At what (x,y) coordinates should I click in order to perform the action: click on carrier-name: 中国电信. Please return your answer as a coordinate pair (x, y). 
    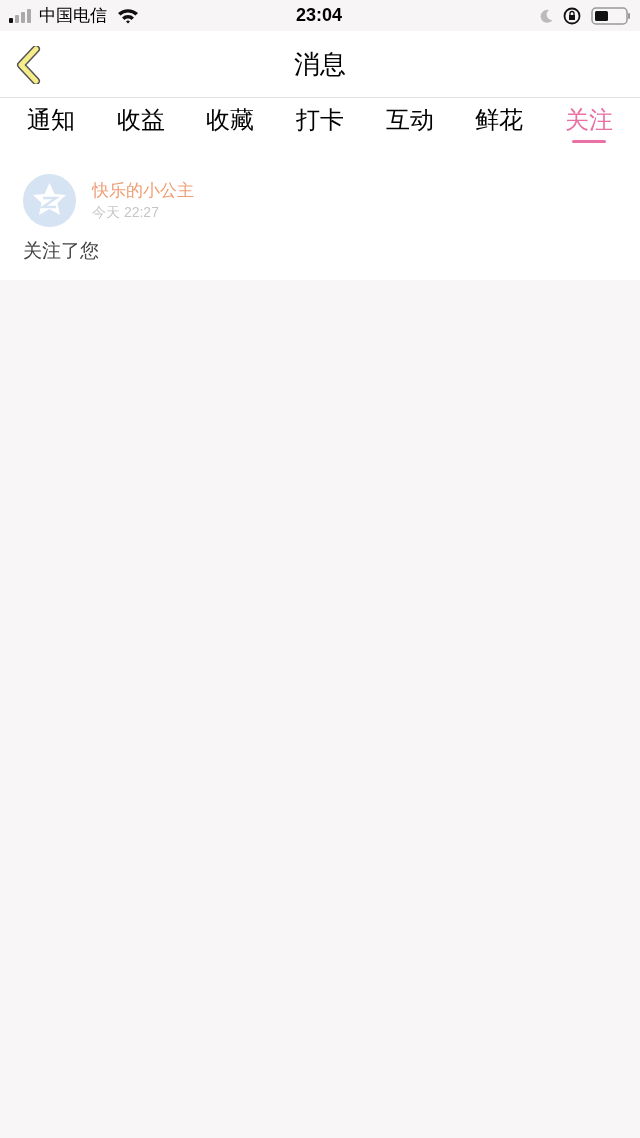
    Looking at the image, I should click on (73, 15).